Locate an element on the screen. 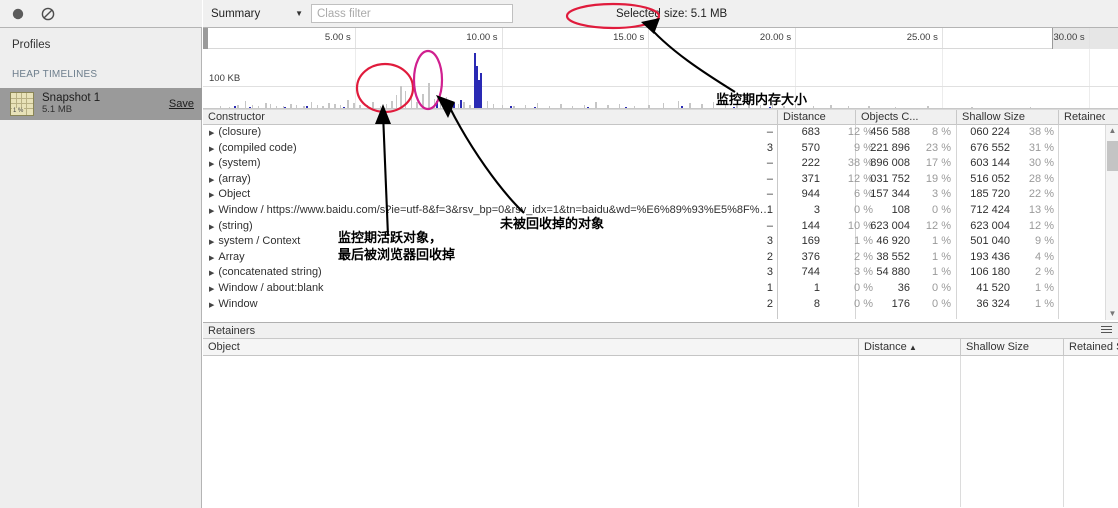 Image resolution: width=1118 pixels, height=508 pixels. retained-percent-cell: 30 % is located at coordinates (1041, 163).